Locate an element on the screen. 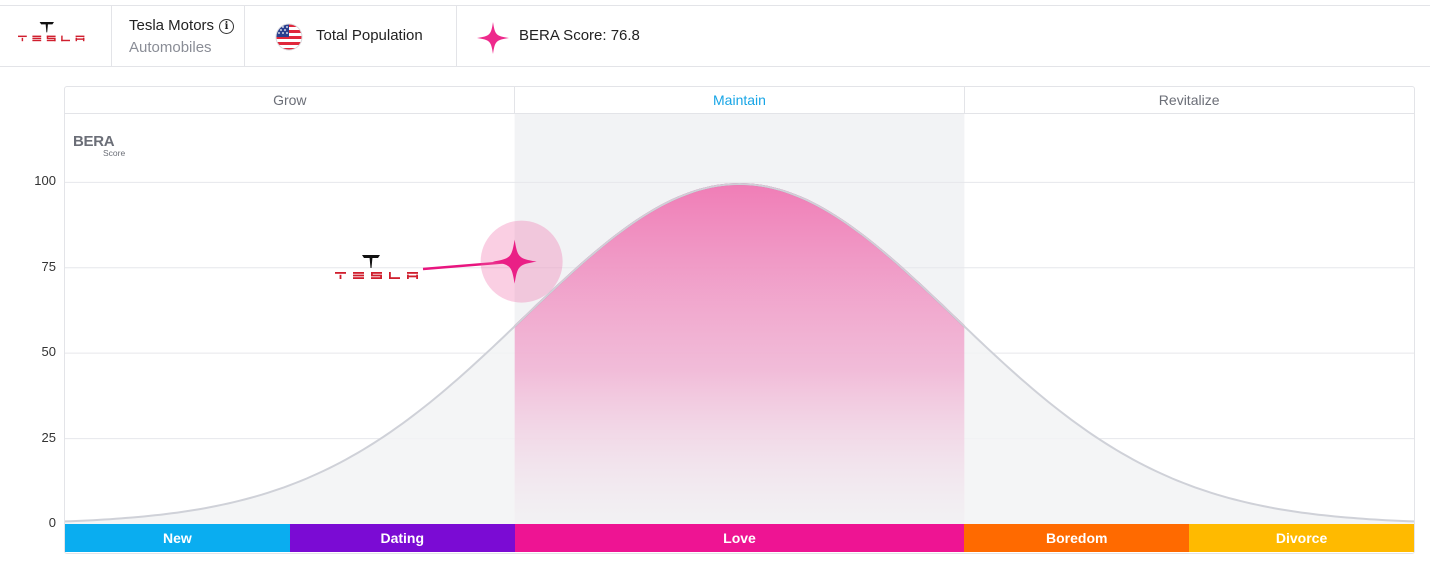  y-axis-subtitle: Score is located at coordinates (114, 153).